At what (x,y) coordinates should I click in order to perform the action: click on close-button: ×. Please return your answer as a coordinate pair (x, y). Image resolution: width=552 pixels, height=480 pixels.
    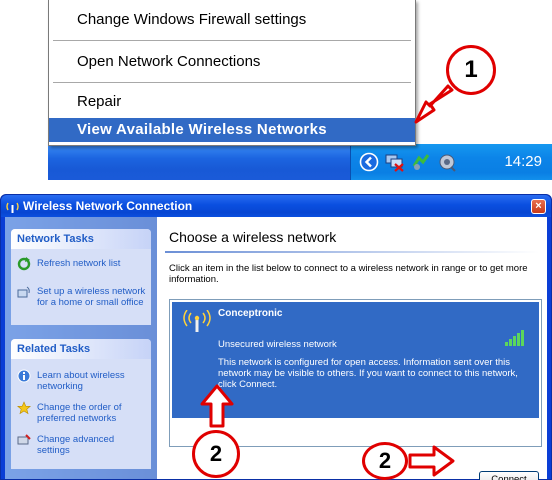
    Looking at the image, I should click on (538, 206).